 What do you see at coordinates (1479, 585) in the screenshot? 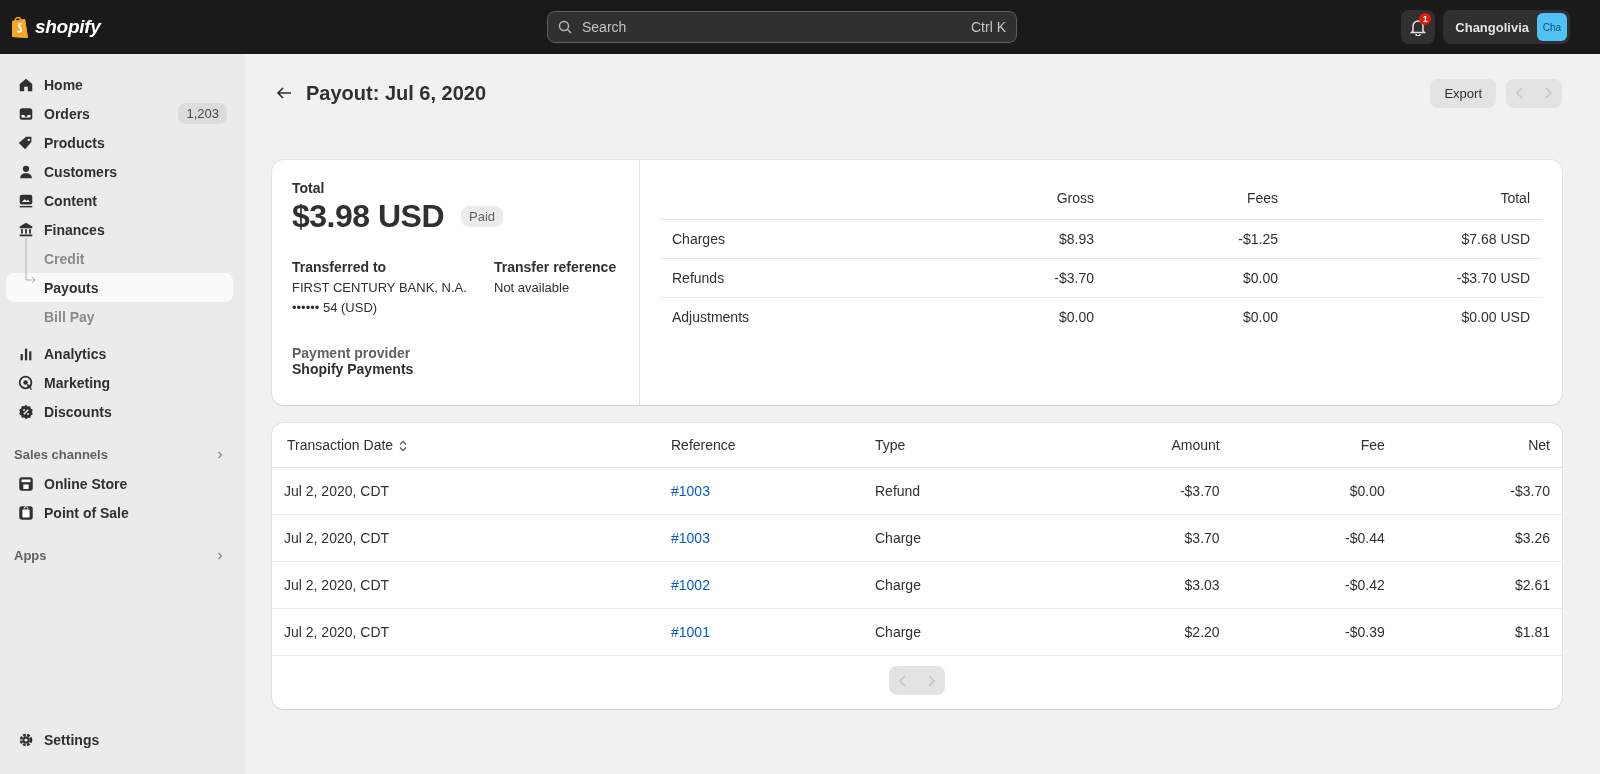
I see `table-cell: $2.61` at bounding box center [1479, 585].